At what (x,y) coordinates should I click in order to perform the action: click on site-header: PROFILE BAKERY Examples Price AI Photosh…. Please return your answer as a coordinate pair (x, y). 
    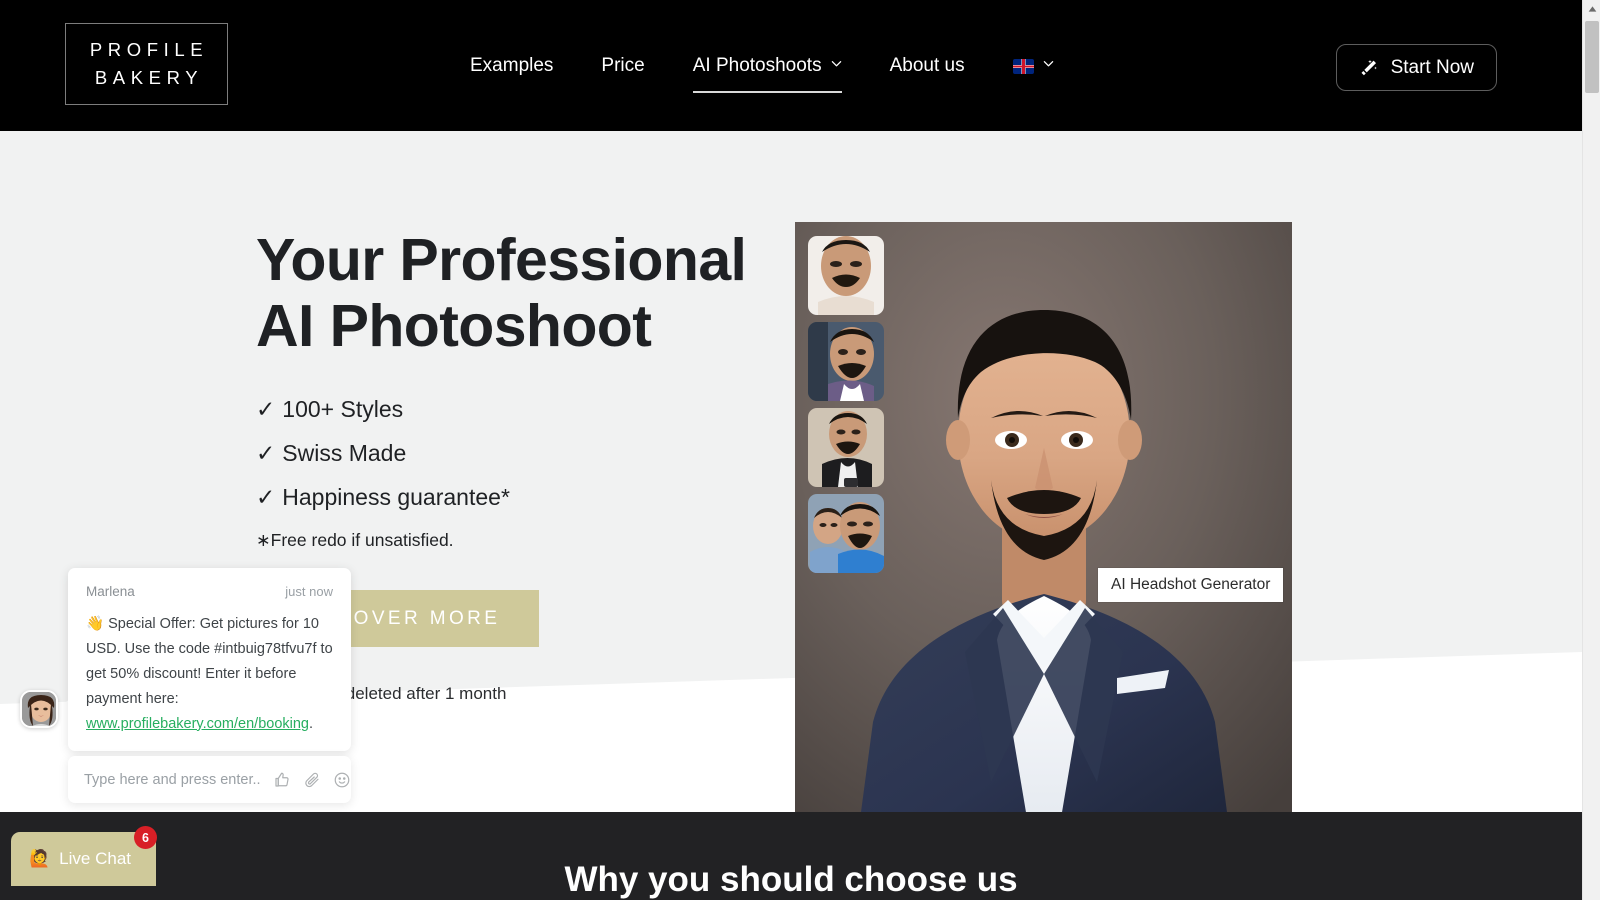
    Looking at the image, I should click on (791, 65).